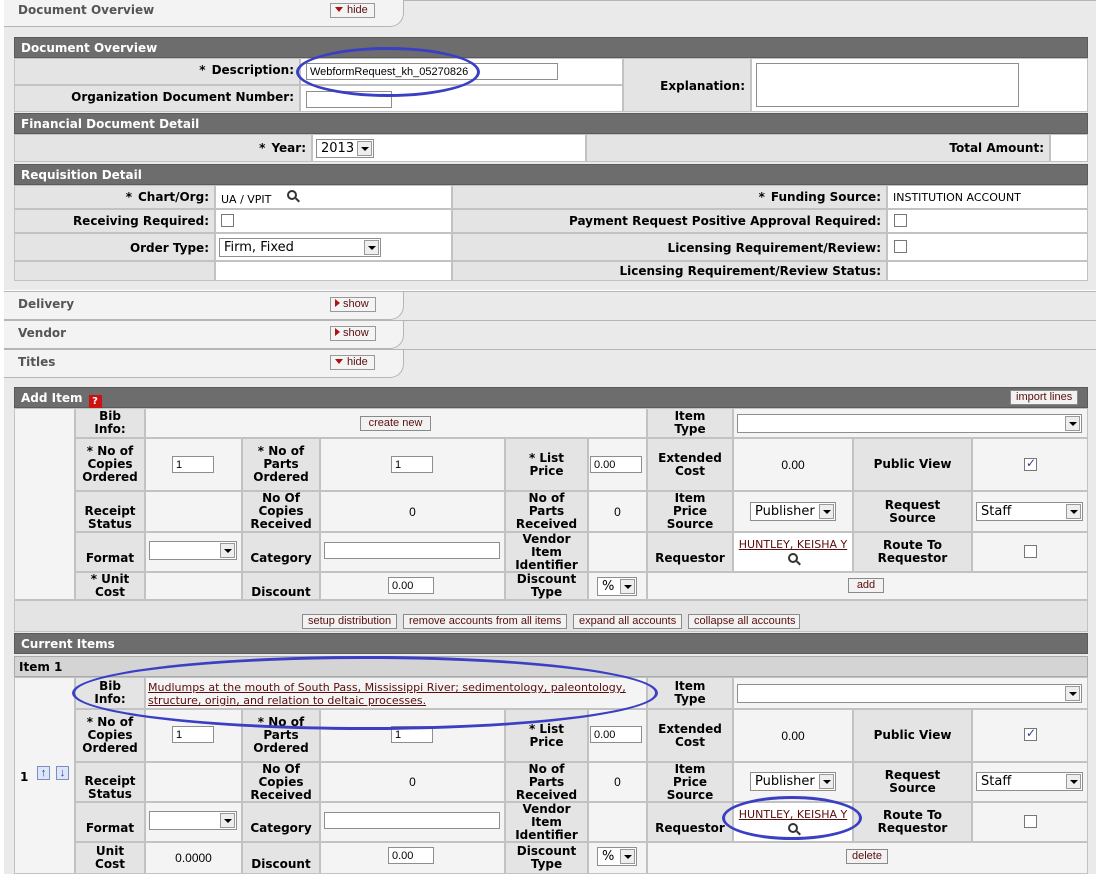 The width and height of the screenshot is (1100, 874). Describe the element at coordinates (546, 782) in the screenshot. I see `ci-parts-received-label: No of Parts Received` at that location.